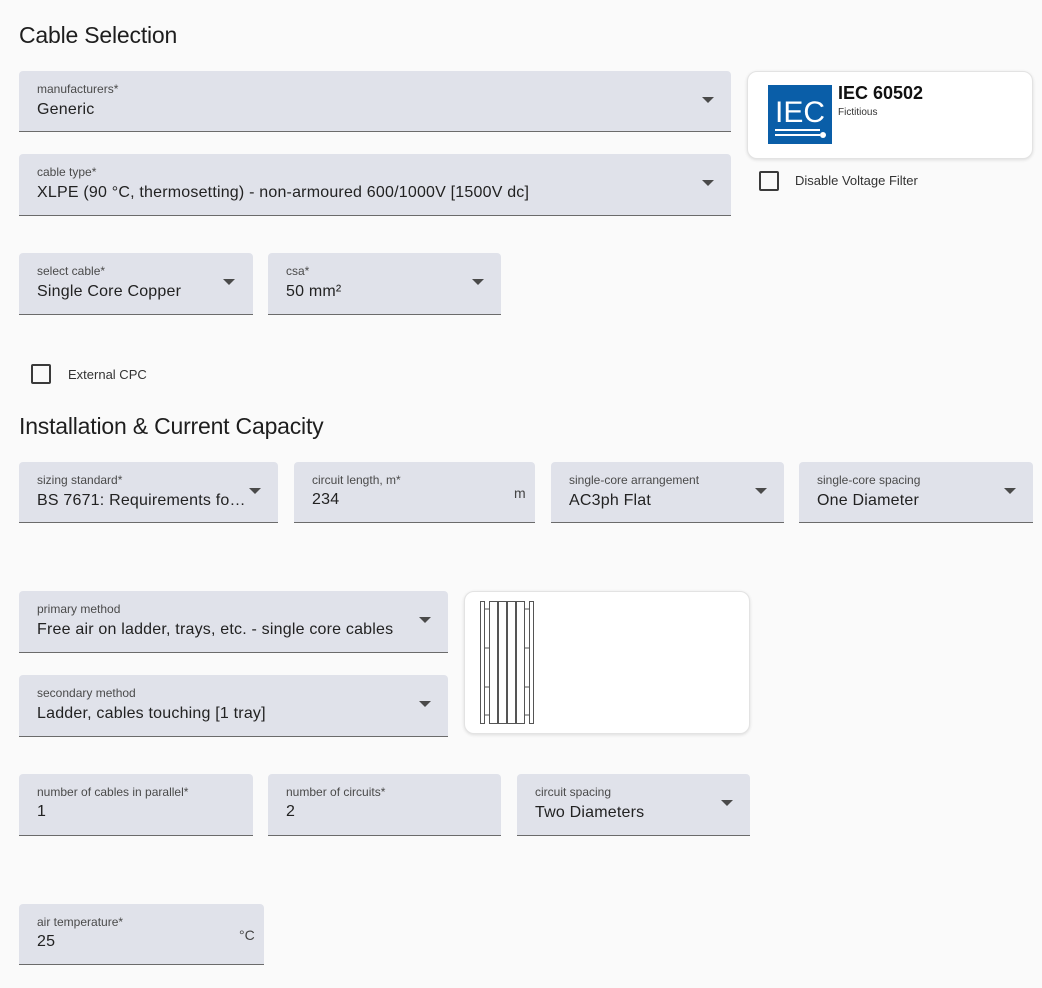 The image size is (1042, 988). Describe the element at coordinates (67, 172) in the screenshot. I see `cable-type-label: cable type*` at that location.